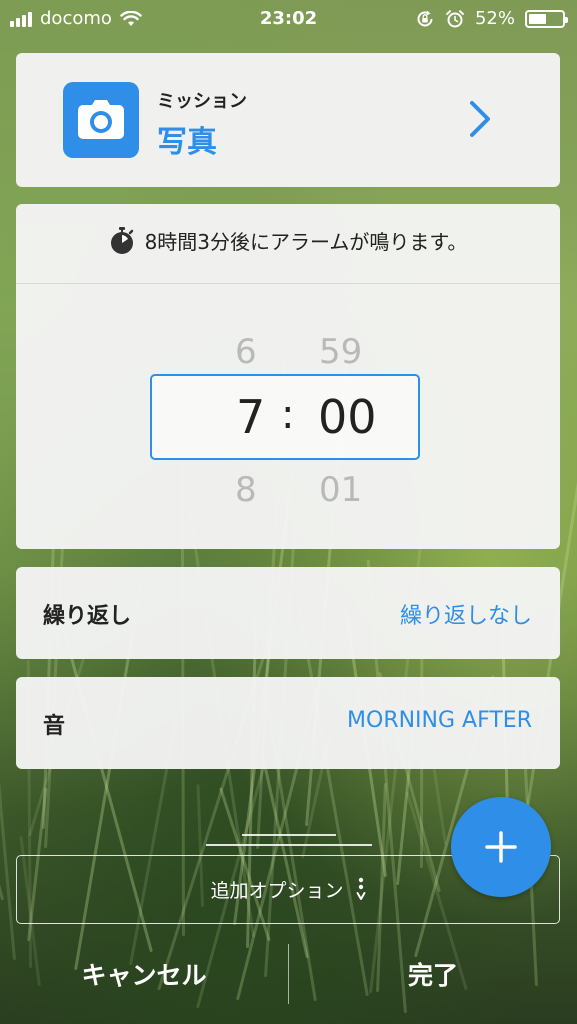  What do you see at coordinates (425, 18) in the screenshot?
I see `rotation-lock-icon` at bounding box center [425, 18].